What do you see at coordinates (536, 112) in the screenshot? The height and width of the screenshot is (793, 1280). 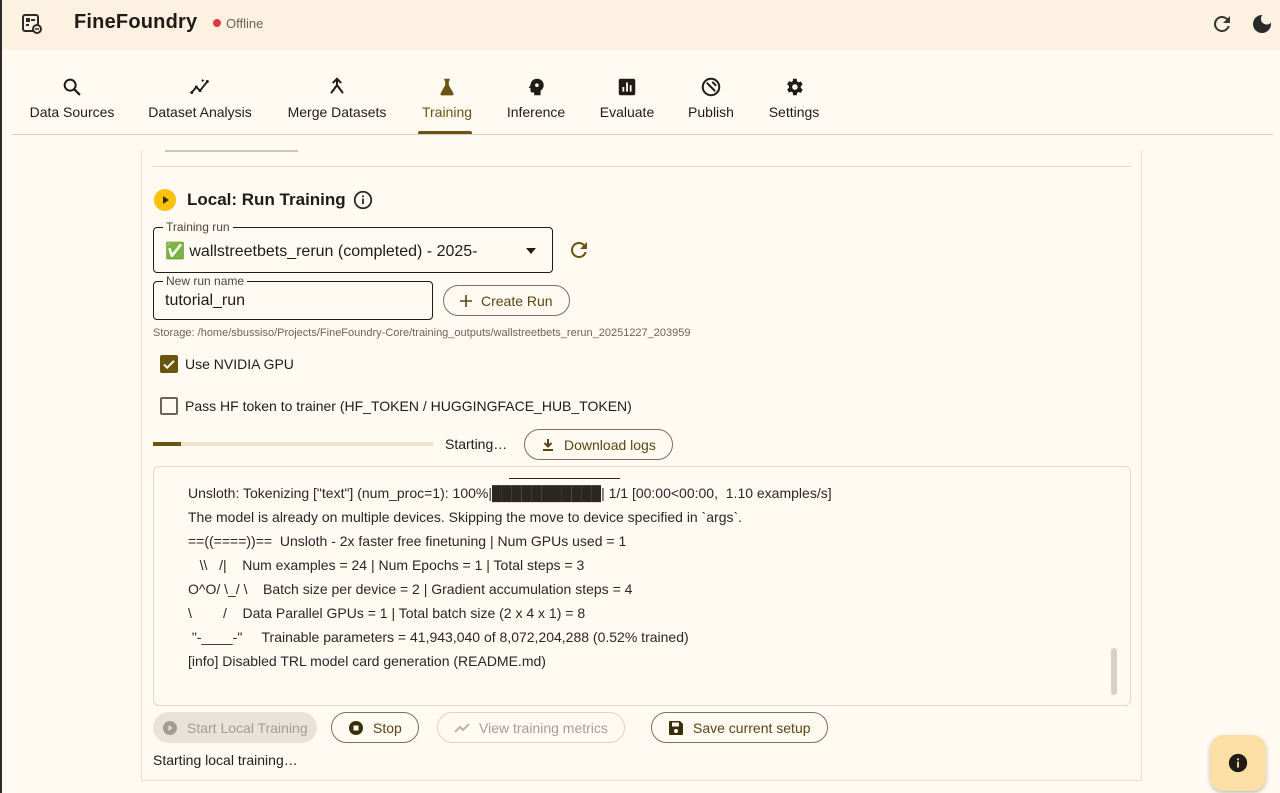 I see `tab-label: Inference` at bounding box center [536, 112].